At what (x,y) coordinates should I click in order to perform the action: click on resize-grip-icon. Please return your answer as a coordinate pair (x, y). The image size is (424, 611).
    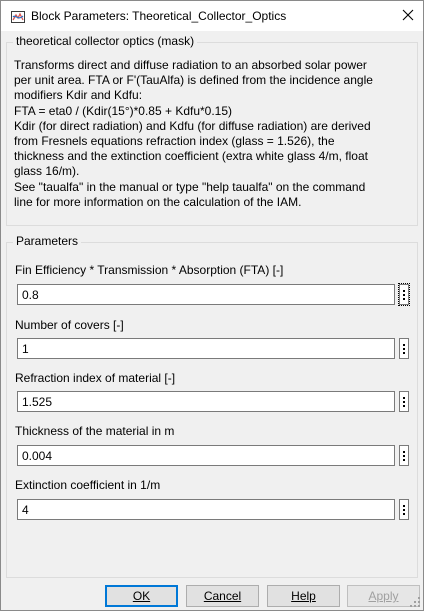
    Looking at the image, I should click on (415, 602).